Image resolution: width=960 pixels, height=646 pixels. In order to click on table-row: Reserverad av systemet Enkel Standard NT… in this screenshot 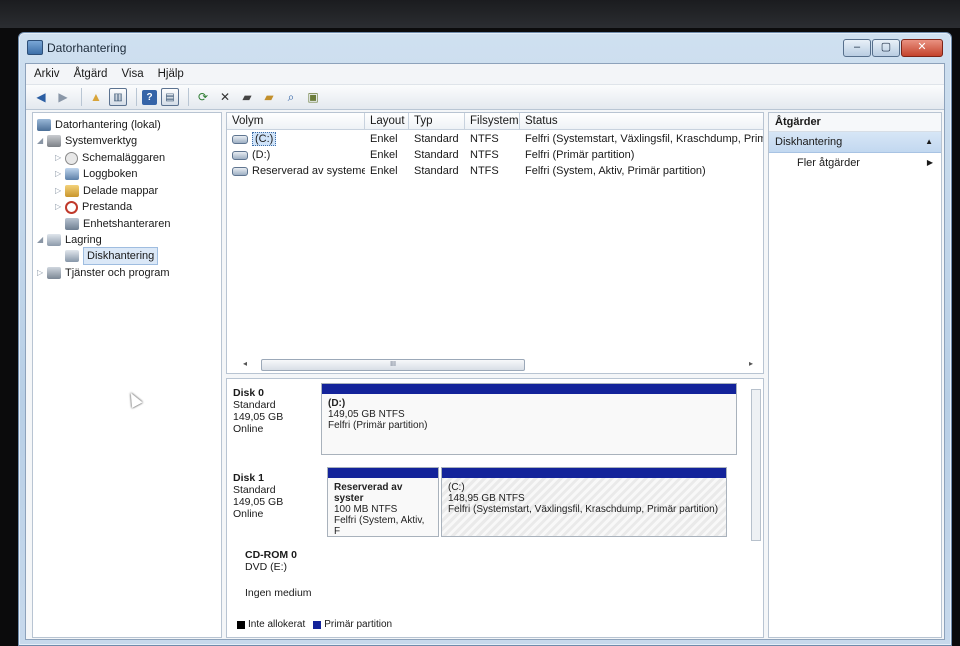, I will do `click(495, 171)`.